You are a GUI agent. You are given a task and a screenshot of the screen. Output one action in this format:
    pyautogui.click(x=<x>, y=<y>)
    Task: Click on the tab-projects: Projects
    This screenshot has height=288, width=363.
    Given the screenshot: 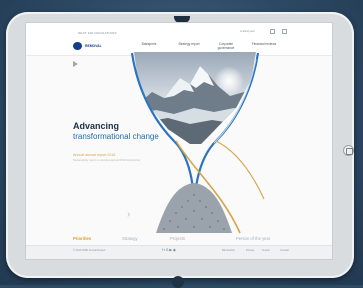 What is the action you would take?
    pyautogui.click(x=177, y=238)
    